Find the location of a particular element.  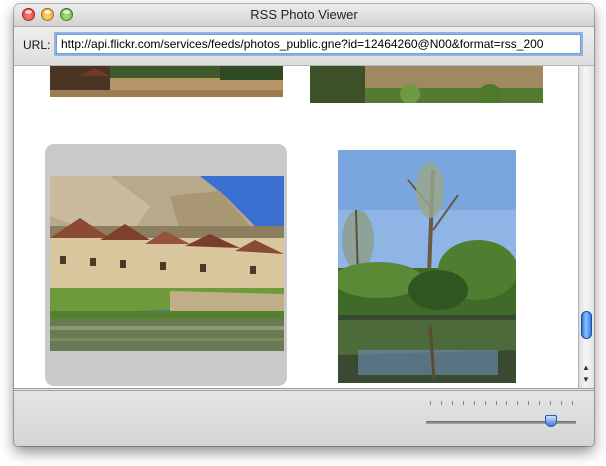

minimize-button is located at coordinates (47, 14).